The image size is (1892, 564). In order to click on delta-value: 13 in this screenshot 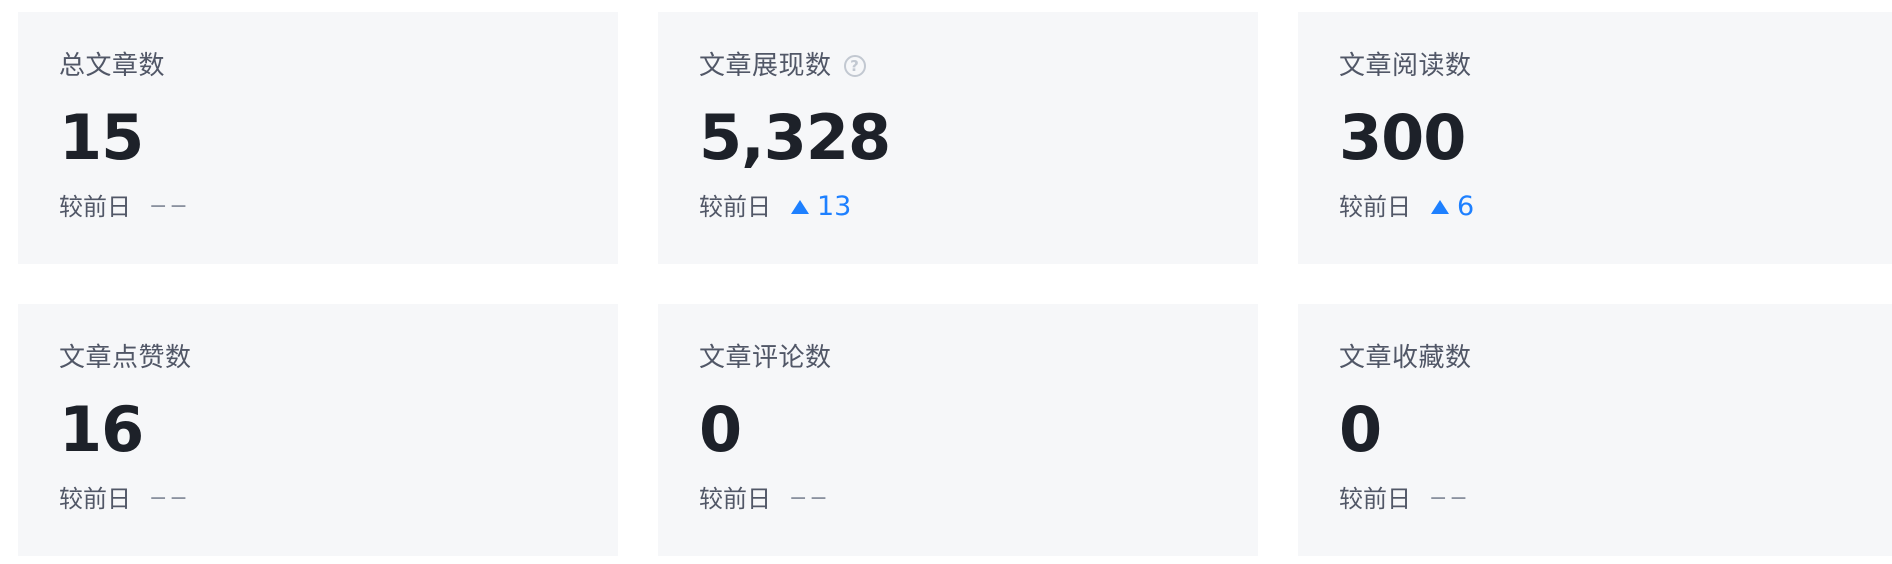, I will do `click(834, 206)`.